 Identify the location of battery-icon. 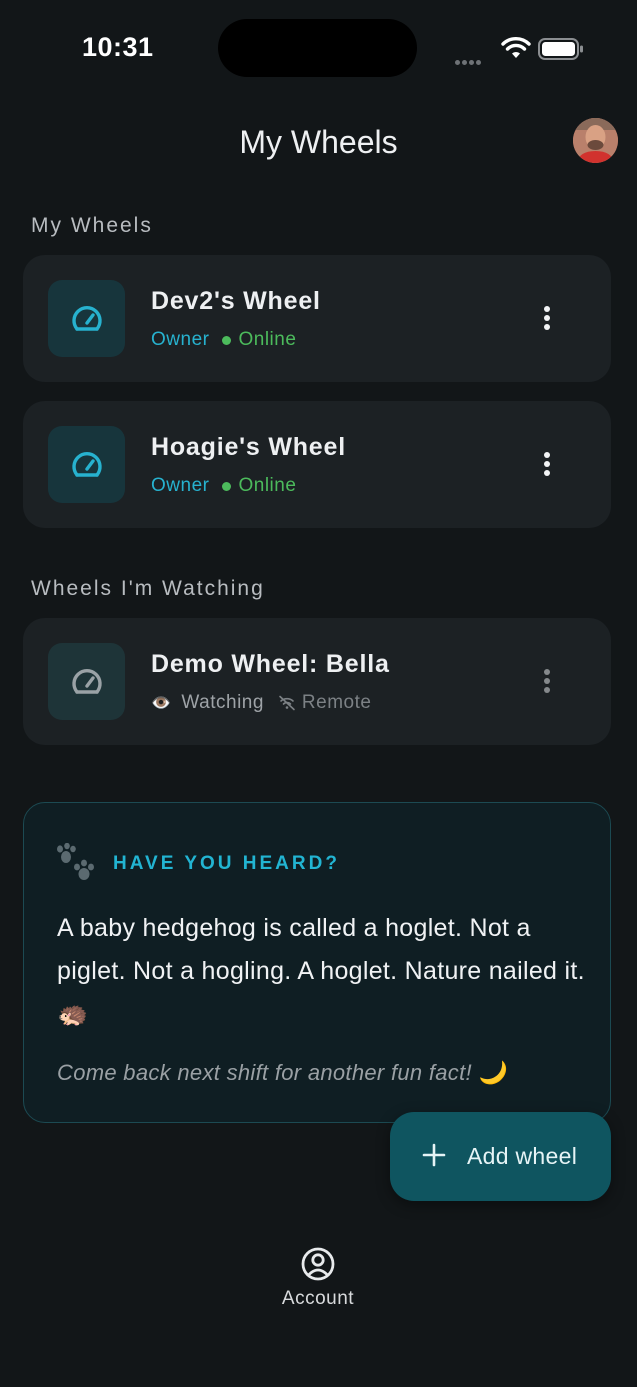
(560, 49).